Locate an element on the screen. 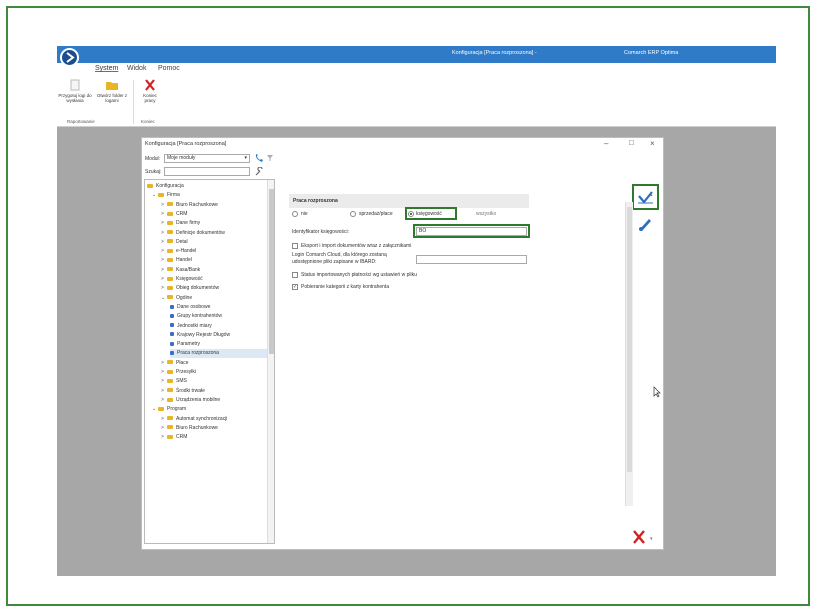 The width and height of the screenshot is (817, 612). minimize-button: – is located at coordinates (606, 143).